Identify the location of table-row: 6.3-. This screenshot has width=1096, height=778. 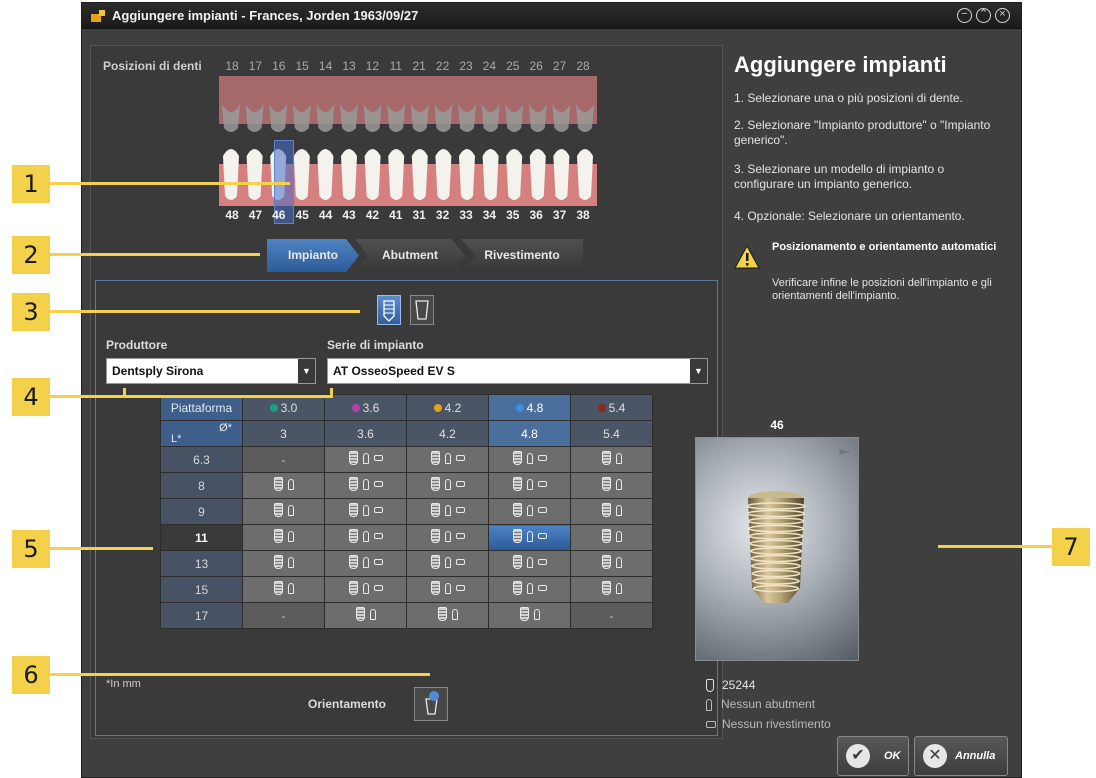
(406, 459).